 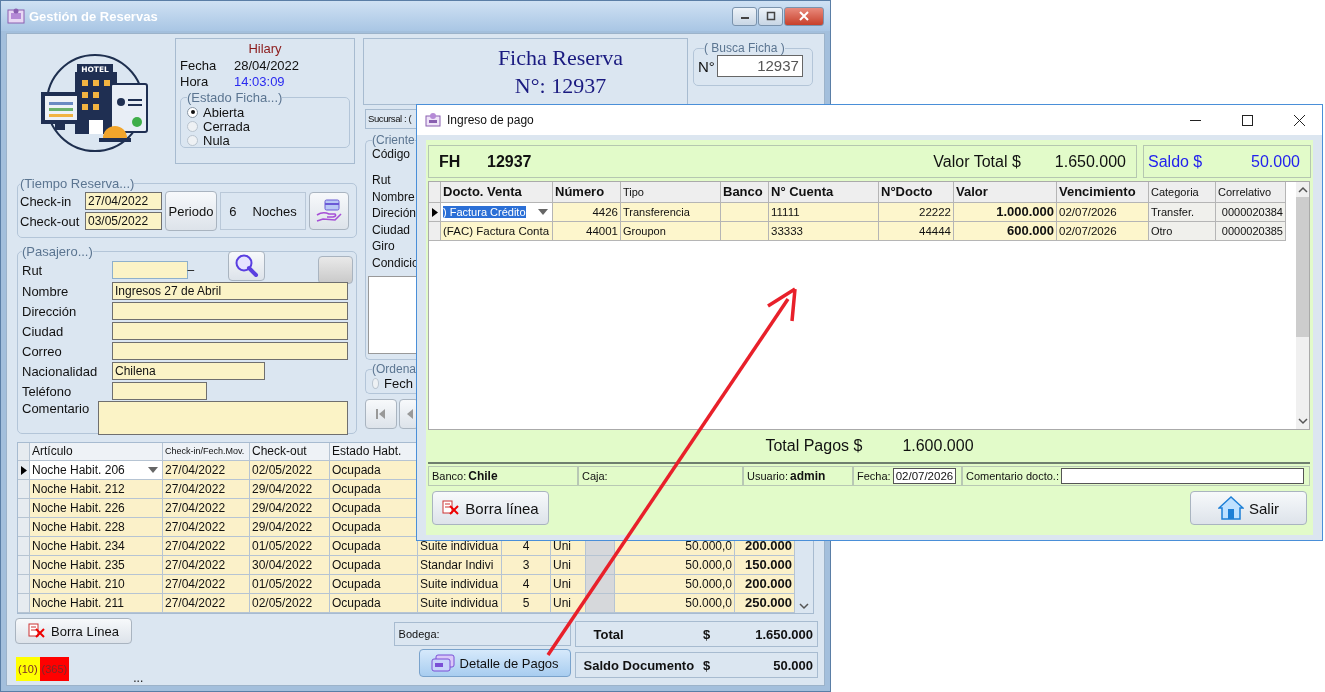 What do you see at coordinates (199, 66) in the screenshot?
I see `info-label: Fecha` at bounding box center [199, 66].